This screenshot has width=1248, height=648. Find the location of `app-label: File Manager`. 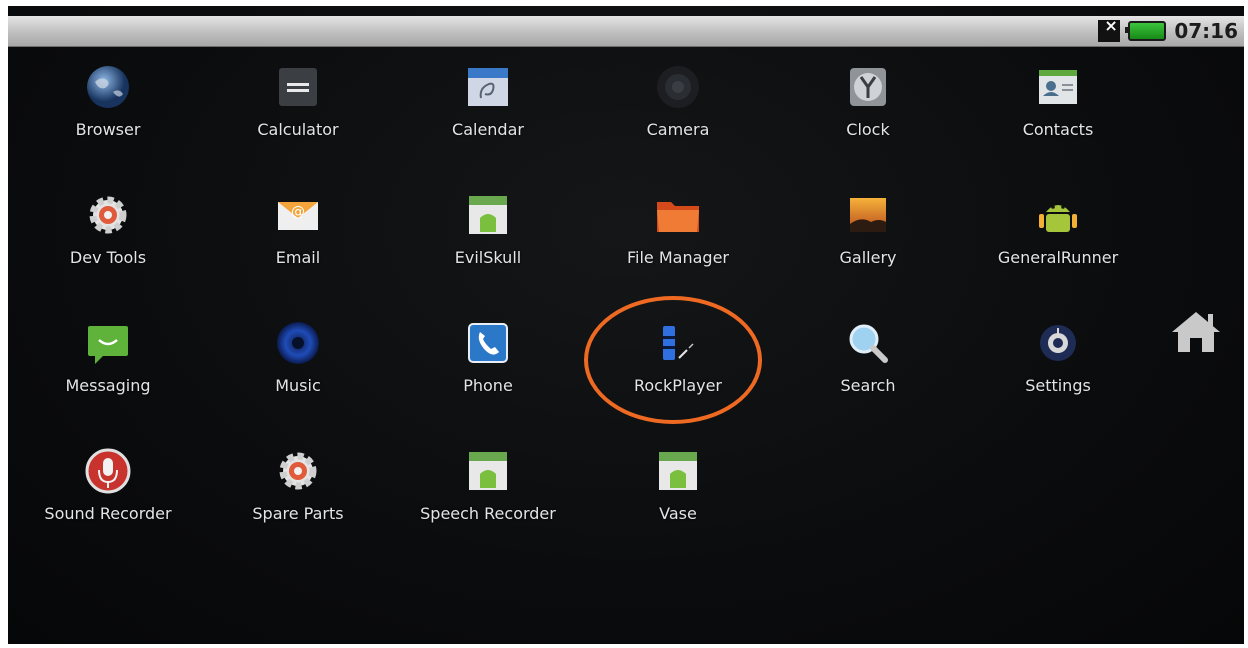

app-label: File Manager is located at coordinates (678, 257).